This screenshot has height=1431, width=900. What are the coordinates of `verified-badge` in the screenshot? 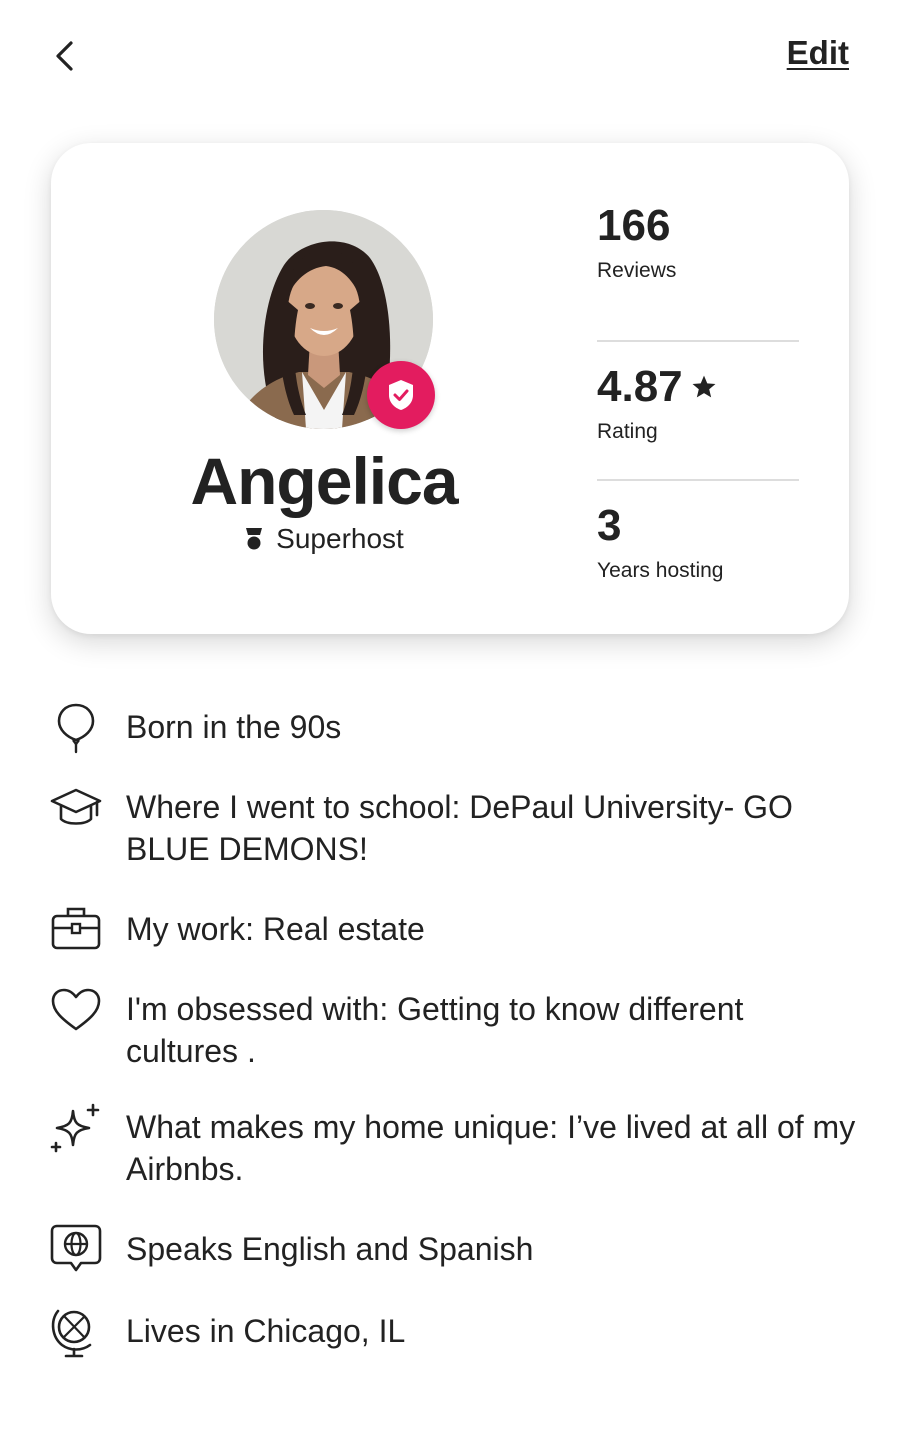 It's located at (401, 395).